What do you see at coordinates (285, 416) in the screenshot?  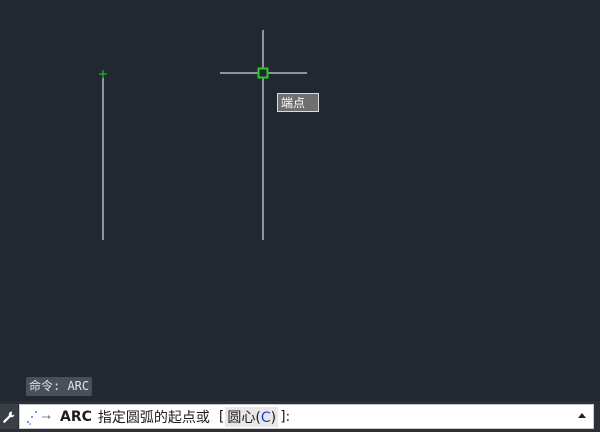 I see `options-bracket-close: ]:` at bounding box center [285, 416].